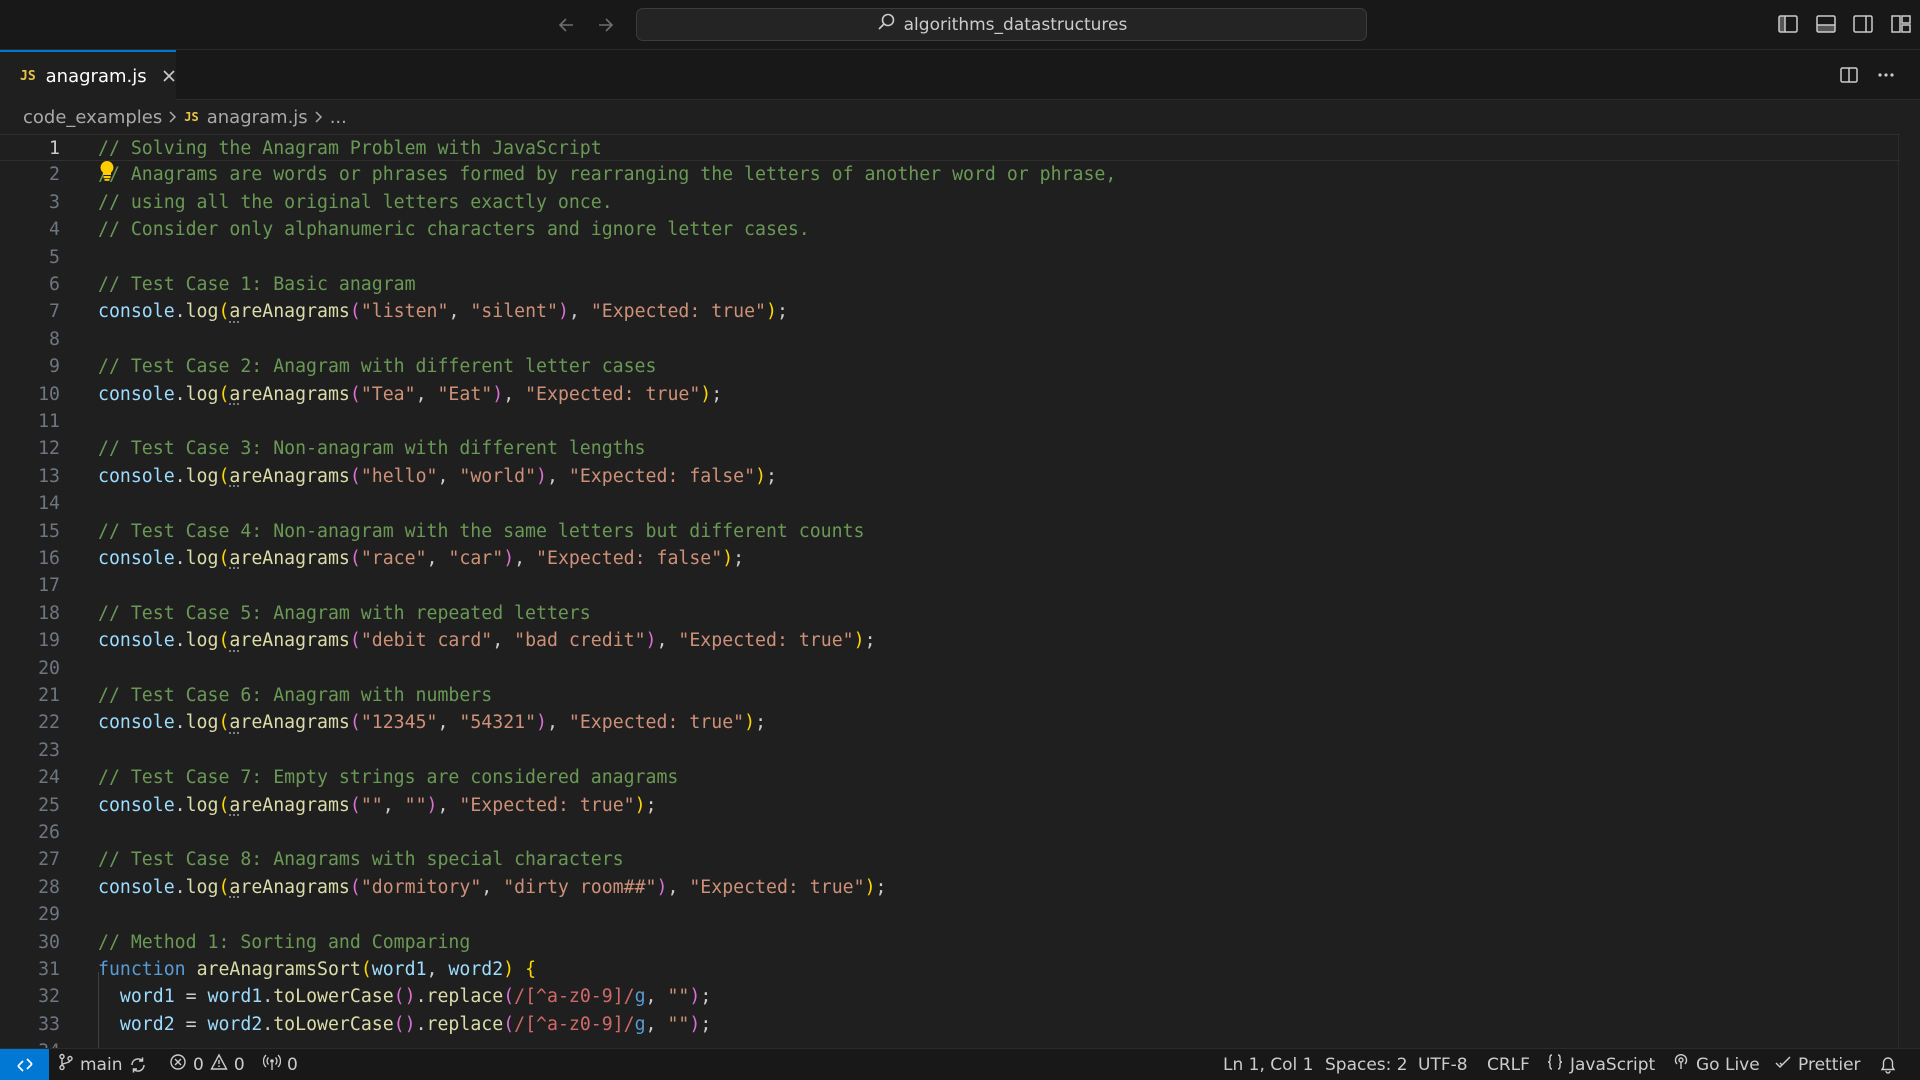 This screenshot has width=1920, height=1080. I want to click on prettier-status: Prettier, so click(1817, 1064).